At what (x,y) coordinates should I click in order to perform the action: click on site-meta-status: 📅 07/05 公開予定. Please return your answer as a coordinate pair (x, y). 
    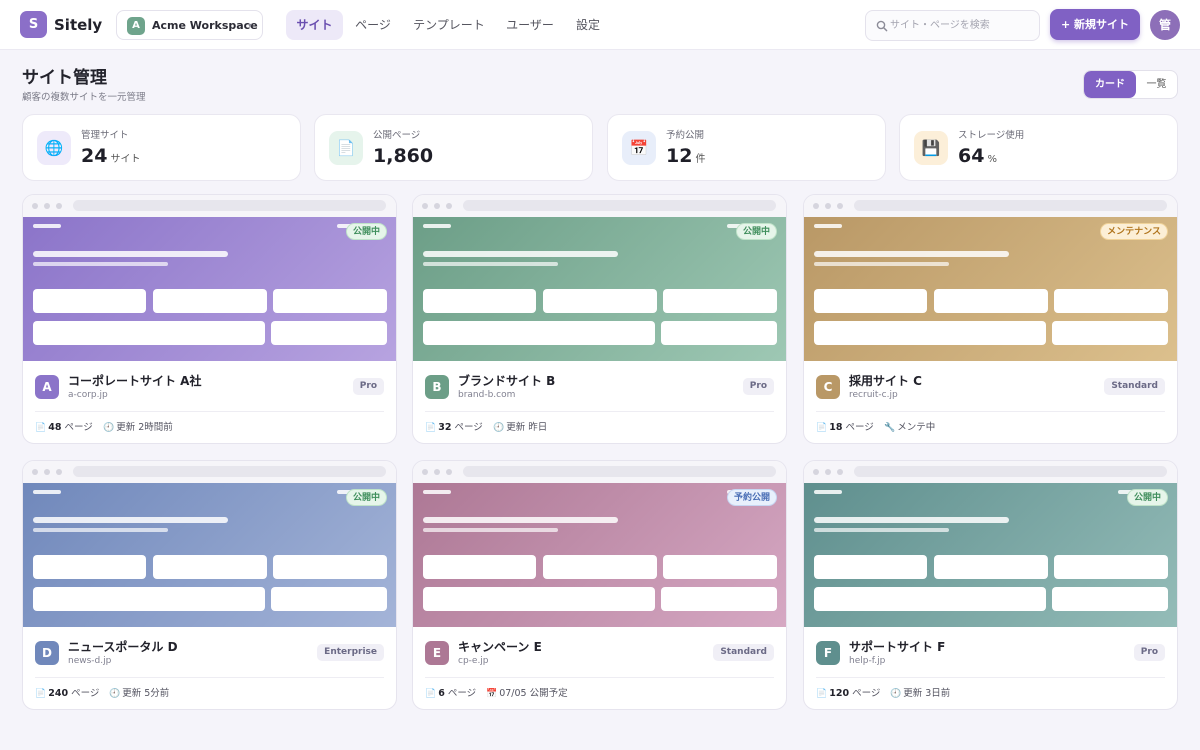
    Looking at the image, I should click on (527, 694).